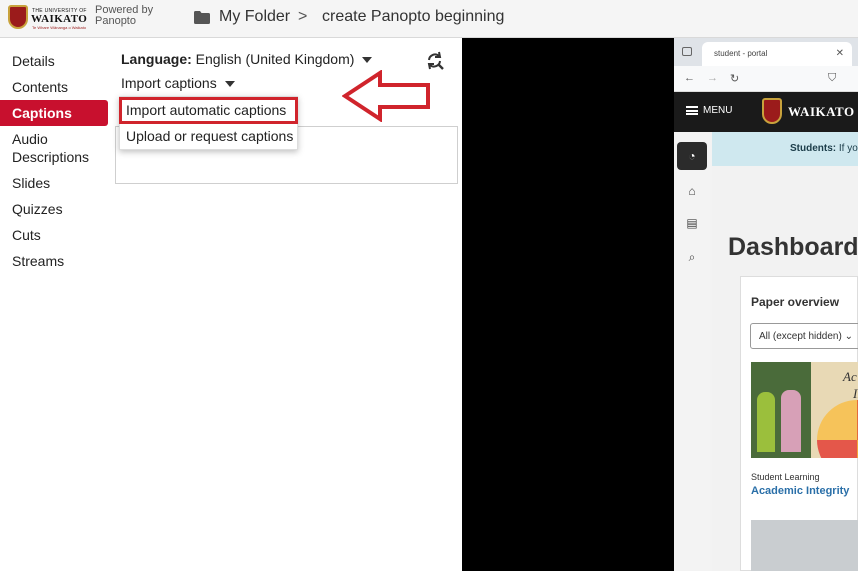  What do you see at coordinates (208, 136) in the screenshot?
I see `menu-item-upload-or-request-captions: Upload or request captions` at bounding box center [208, 136].